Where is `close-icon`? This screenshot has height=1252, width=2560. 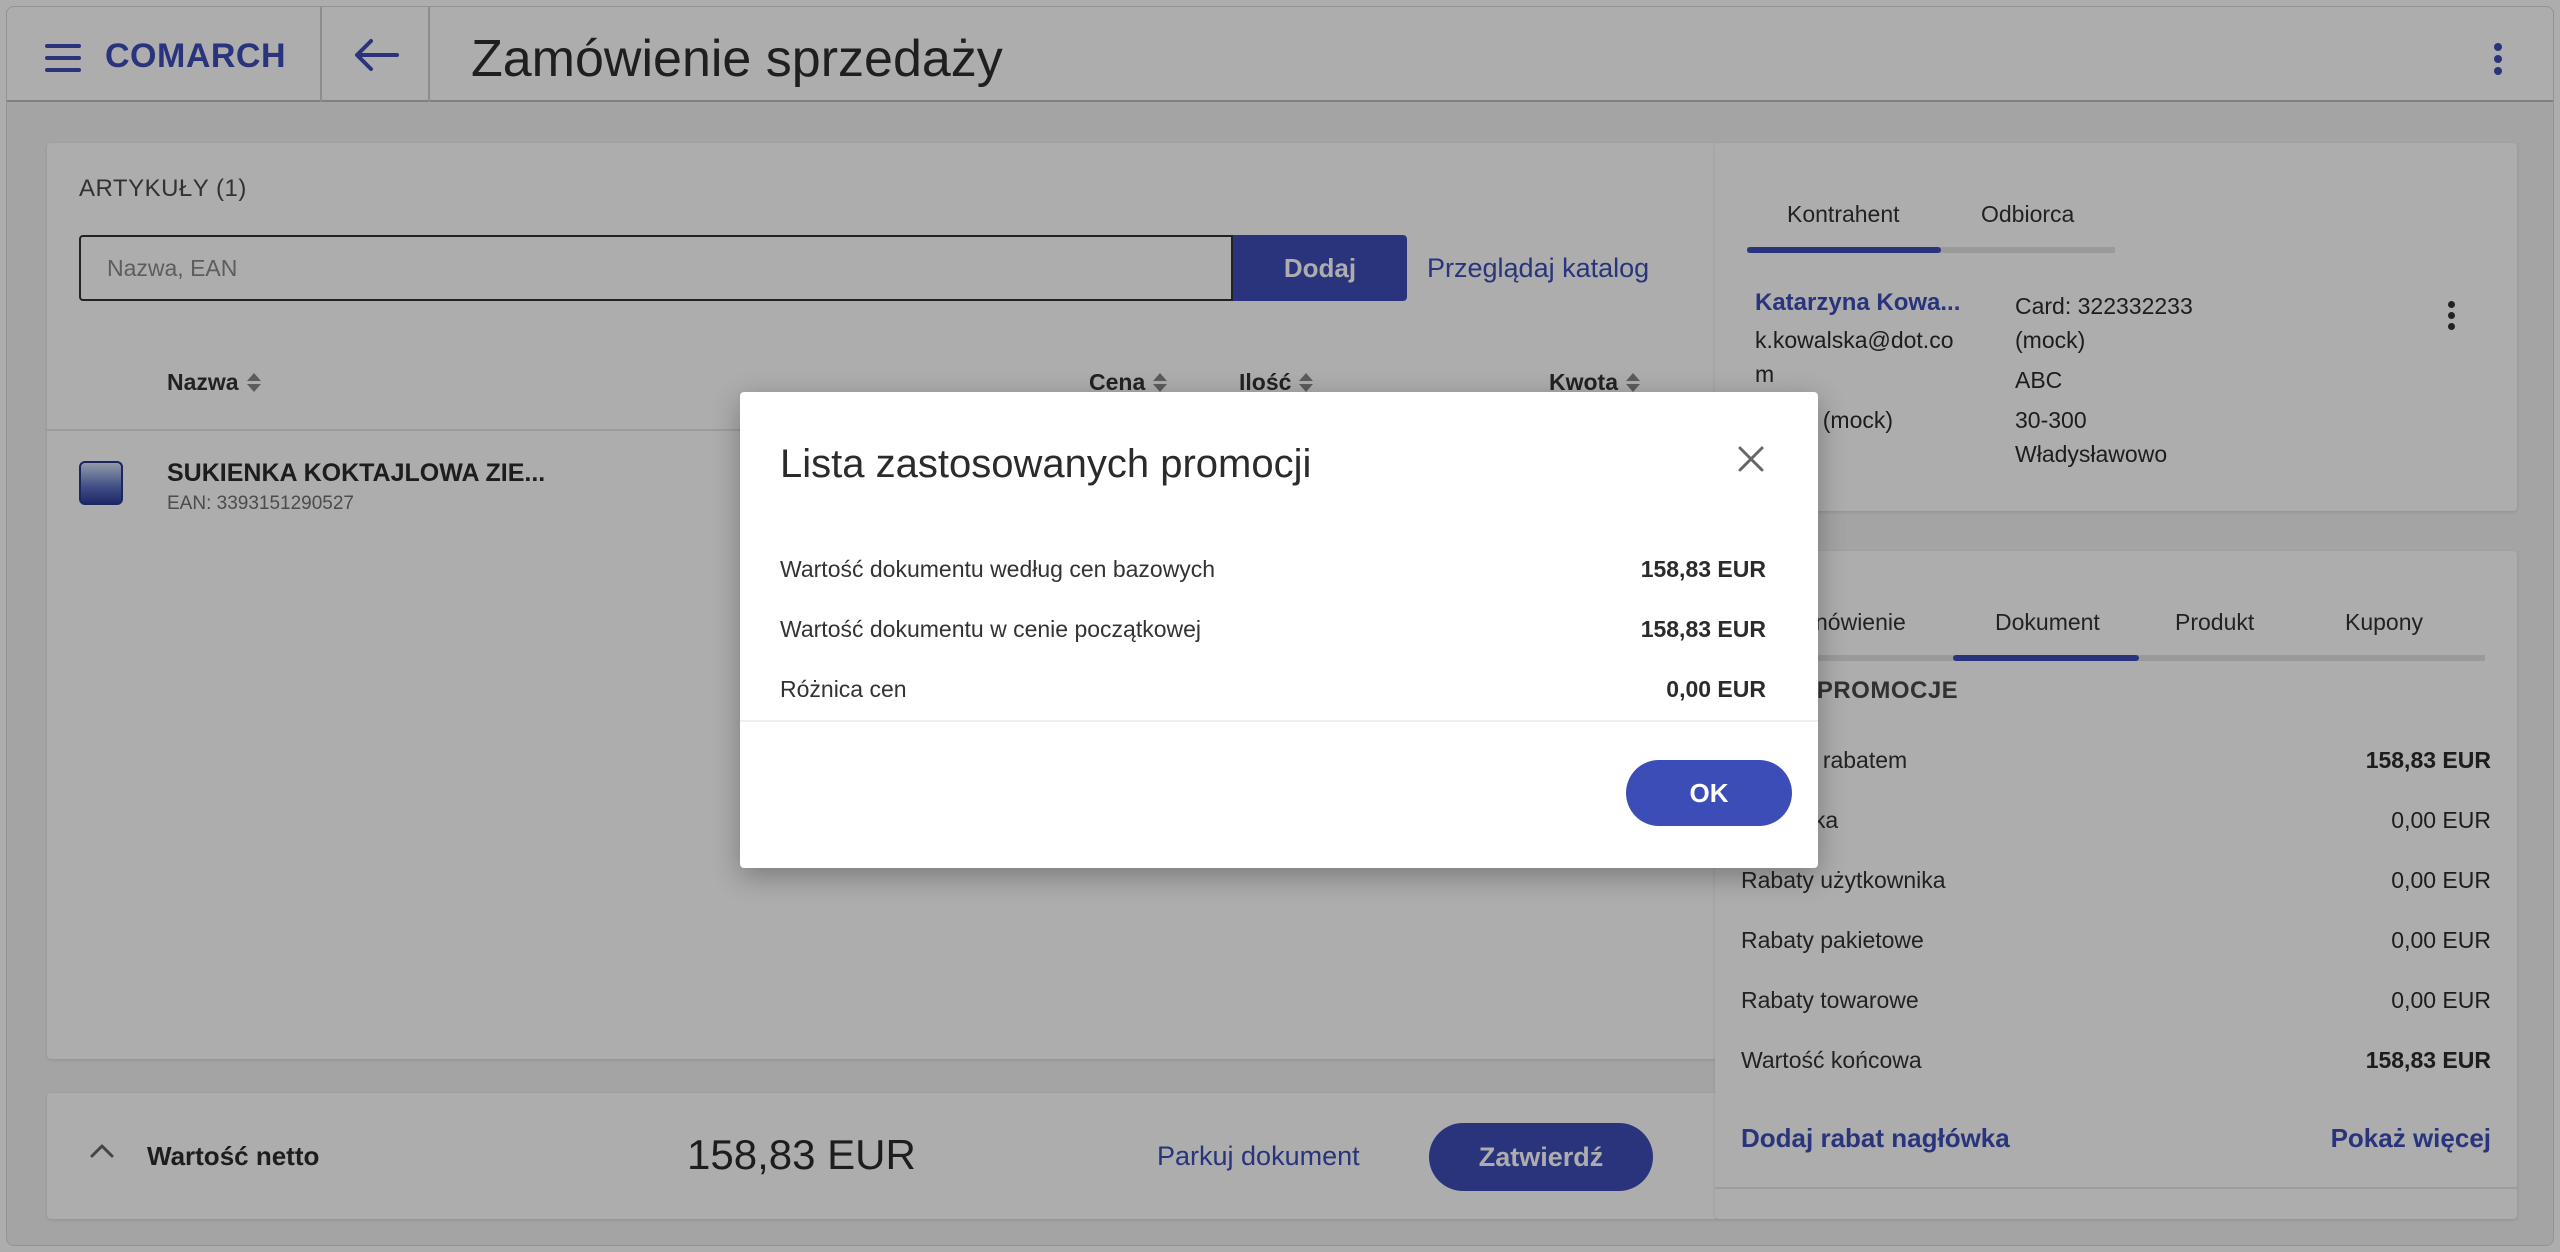
close-icon is located at coordinates (1751, 459).